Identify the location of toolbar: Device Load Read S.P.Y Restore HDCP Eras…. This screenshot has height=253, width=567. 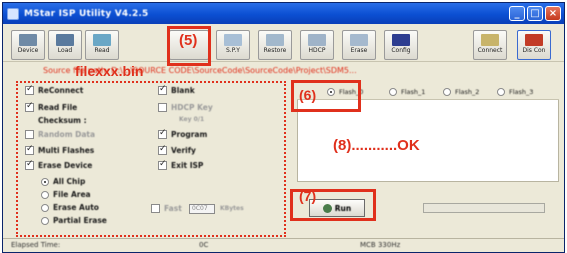
(283, 43).